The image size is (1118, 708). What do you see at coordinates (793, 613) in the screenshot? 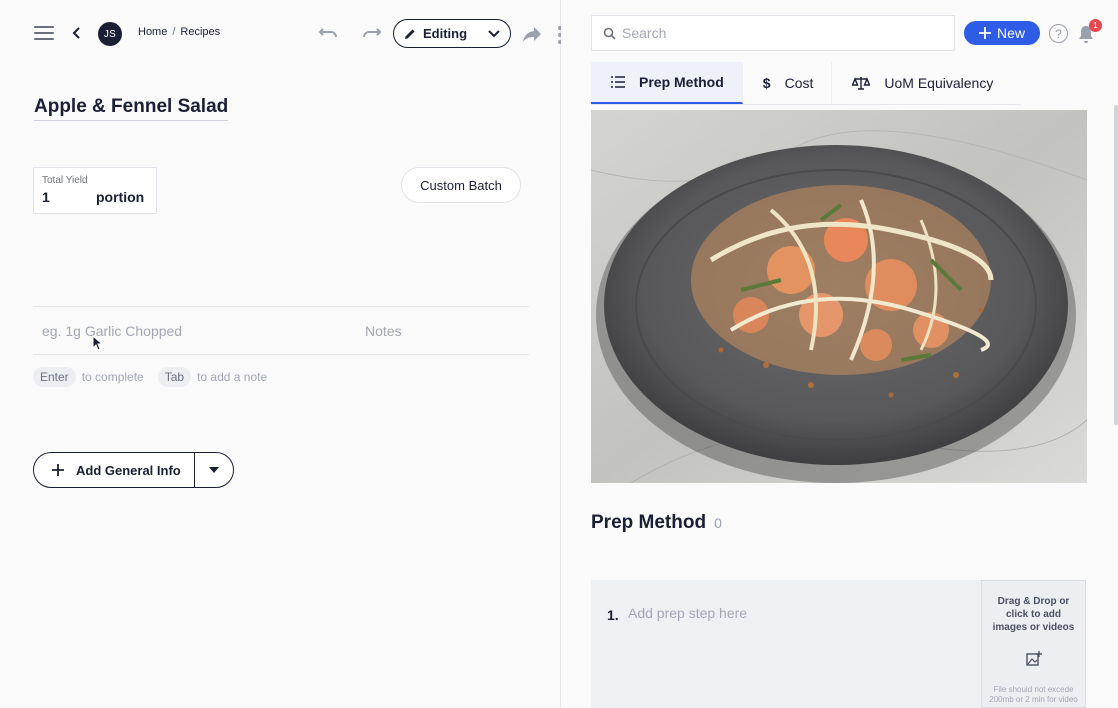
I see `prep-step-input` at bounding box center [793, 613].